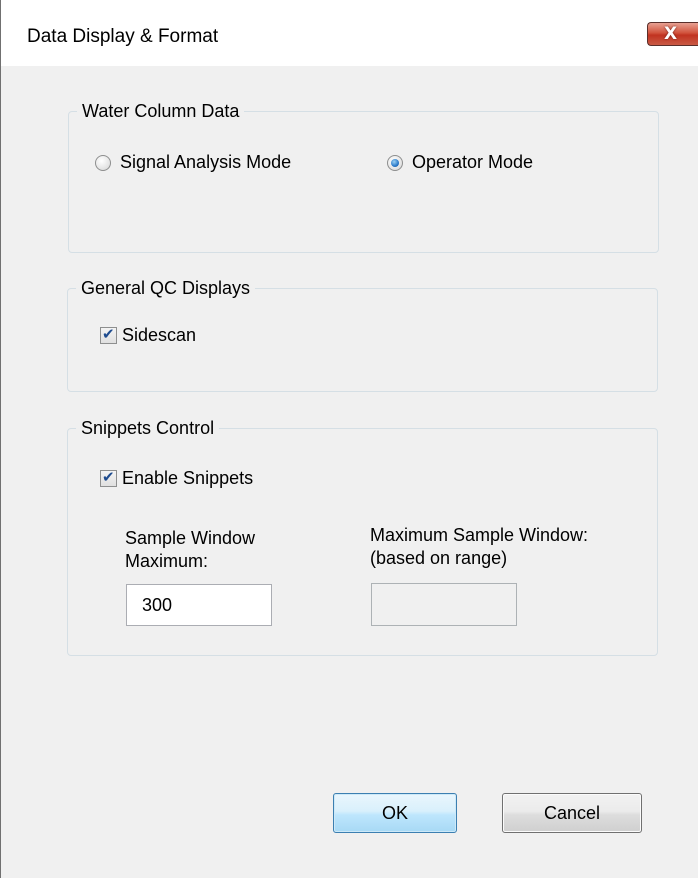  Describe the element at coordinates (199, 605) in the screenshot. I see `sample-window-input: 300` at that location.